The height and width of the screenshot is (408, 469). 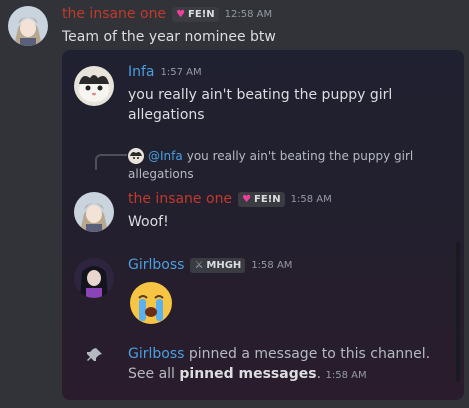 I want to click on reply-text: allegations, so click(x=161, y=174).